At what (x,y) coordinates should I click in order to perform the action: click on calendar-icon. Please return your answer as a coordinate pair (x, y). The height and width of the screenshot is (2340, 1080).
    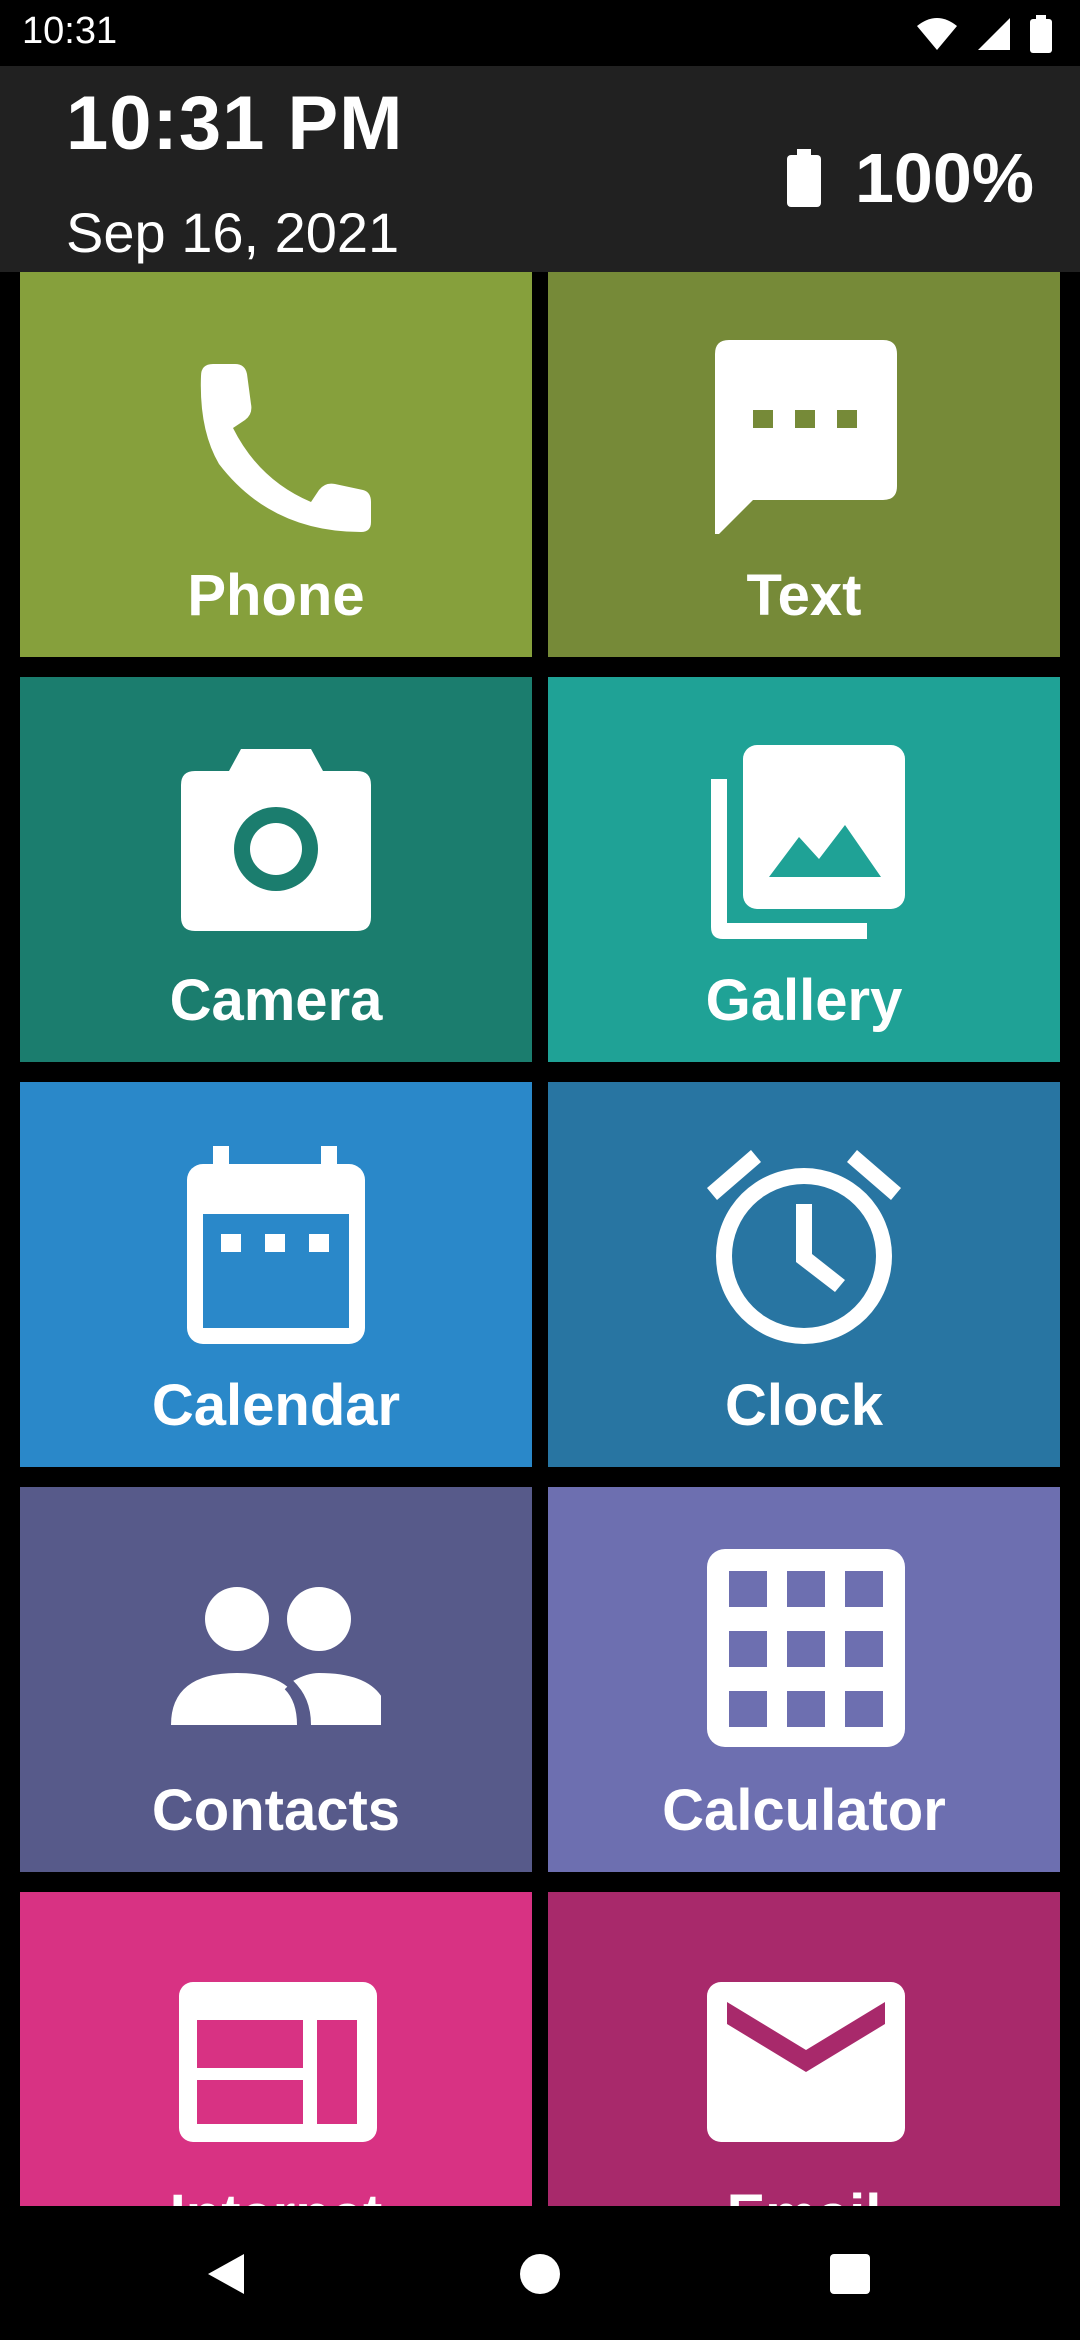
    Looking at the image, I should click on (276, 1245).